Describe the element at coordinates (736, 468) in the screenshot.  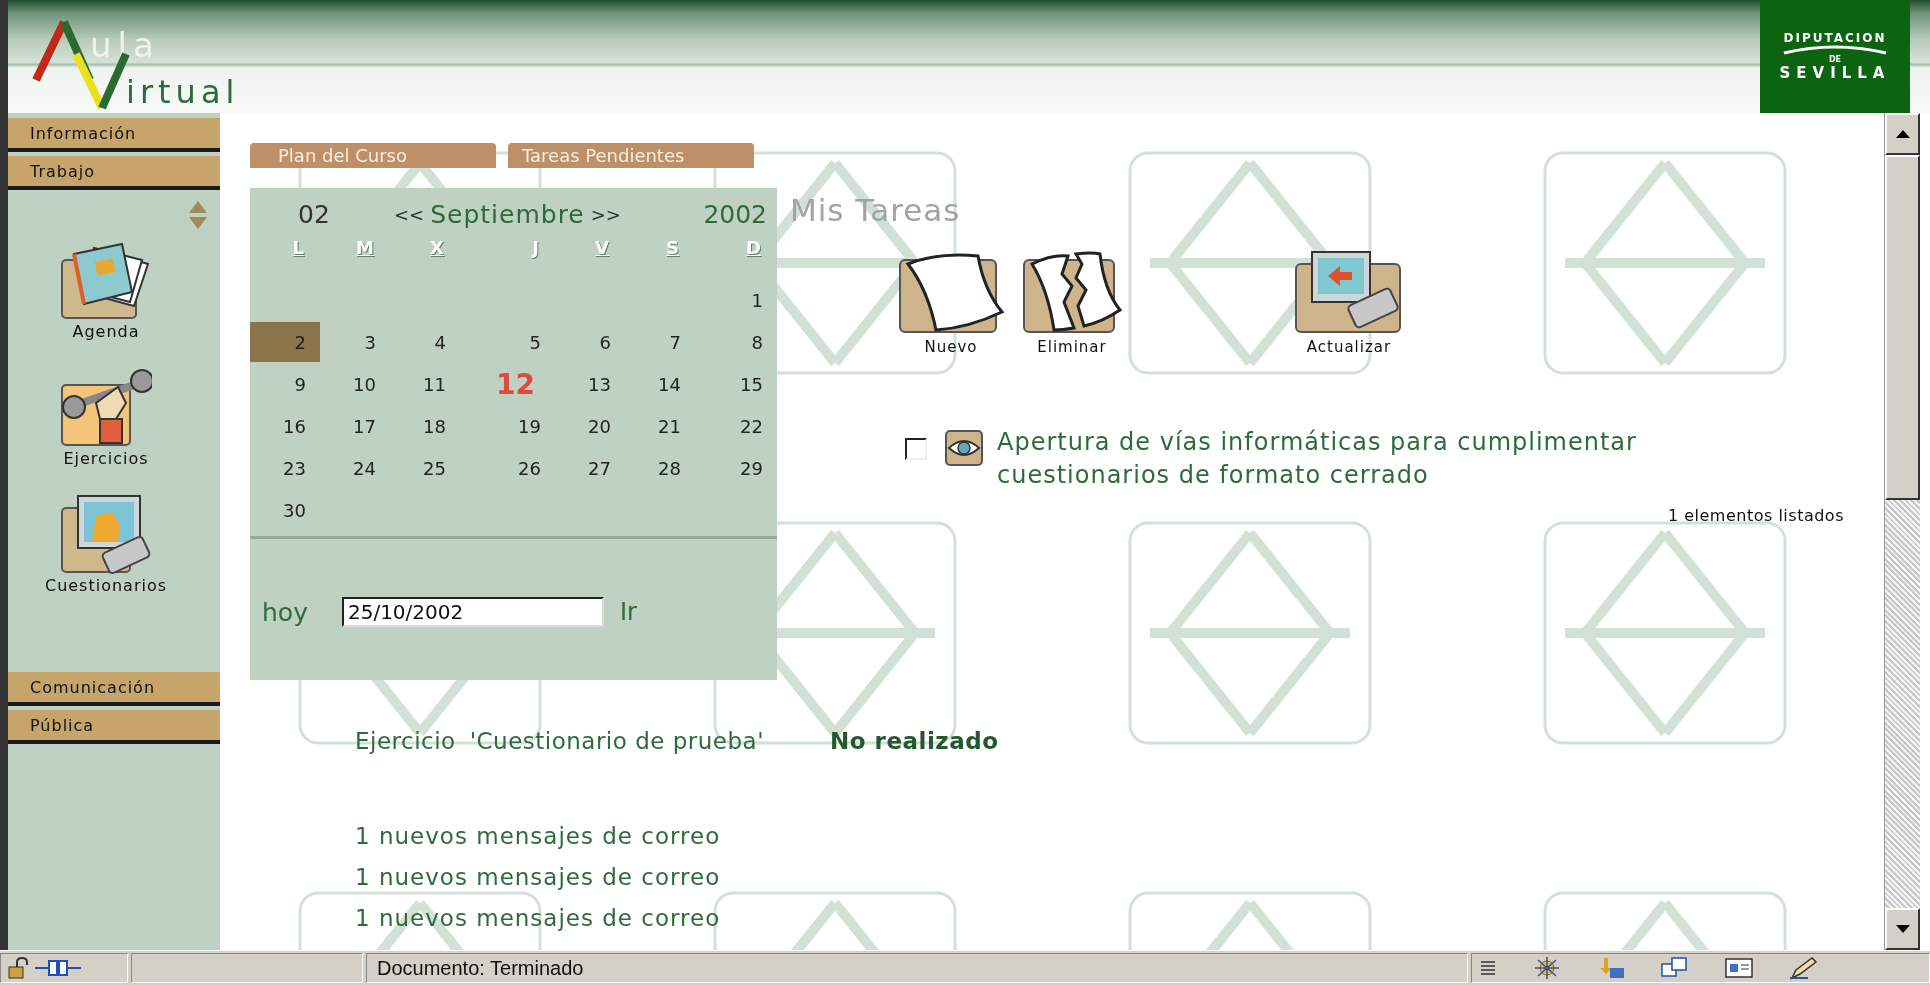
I see `calendar-day: 29` at that location.